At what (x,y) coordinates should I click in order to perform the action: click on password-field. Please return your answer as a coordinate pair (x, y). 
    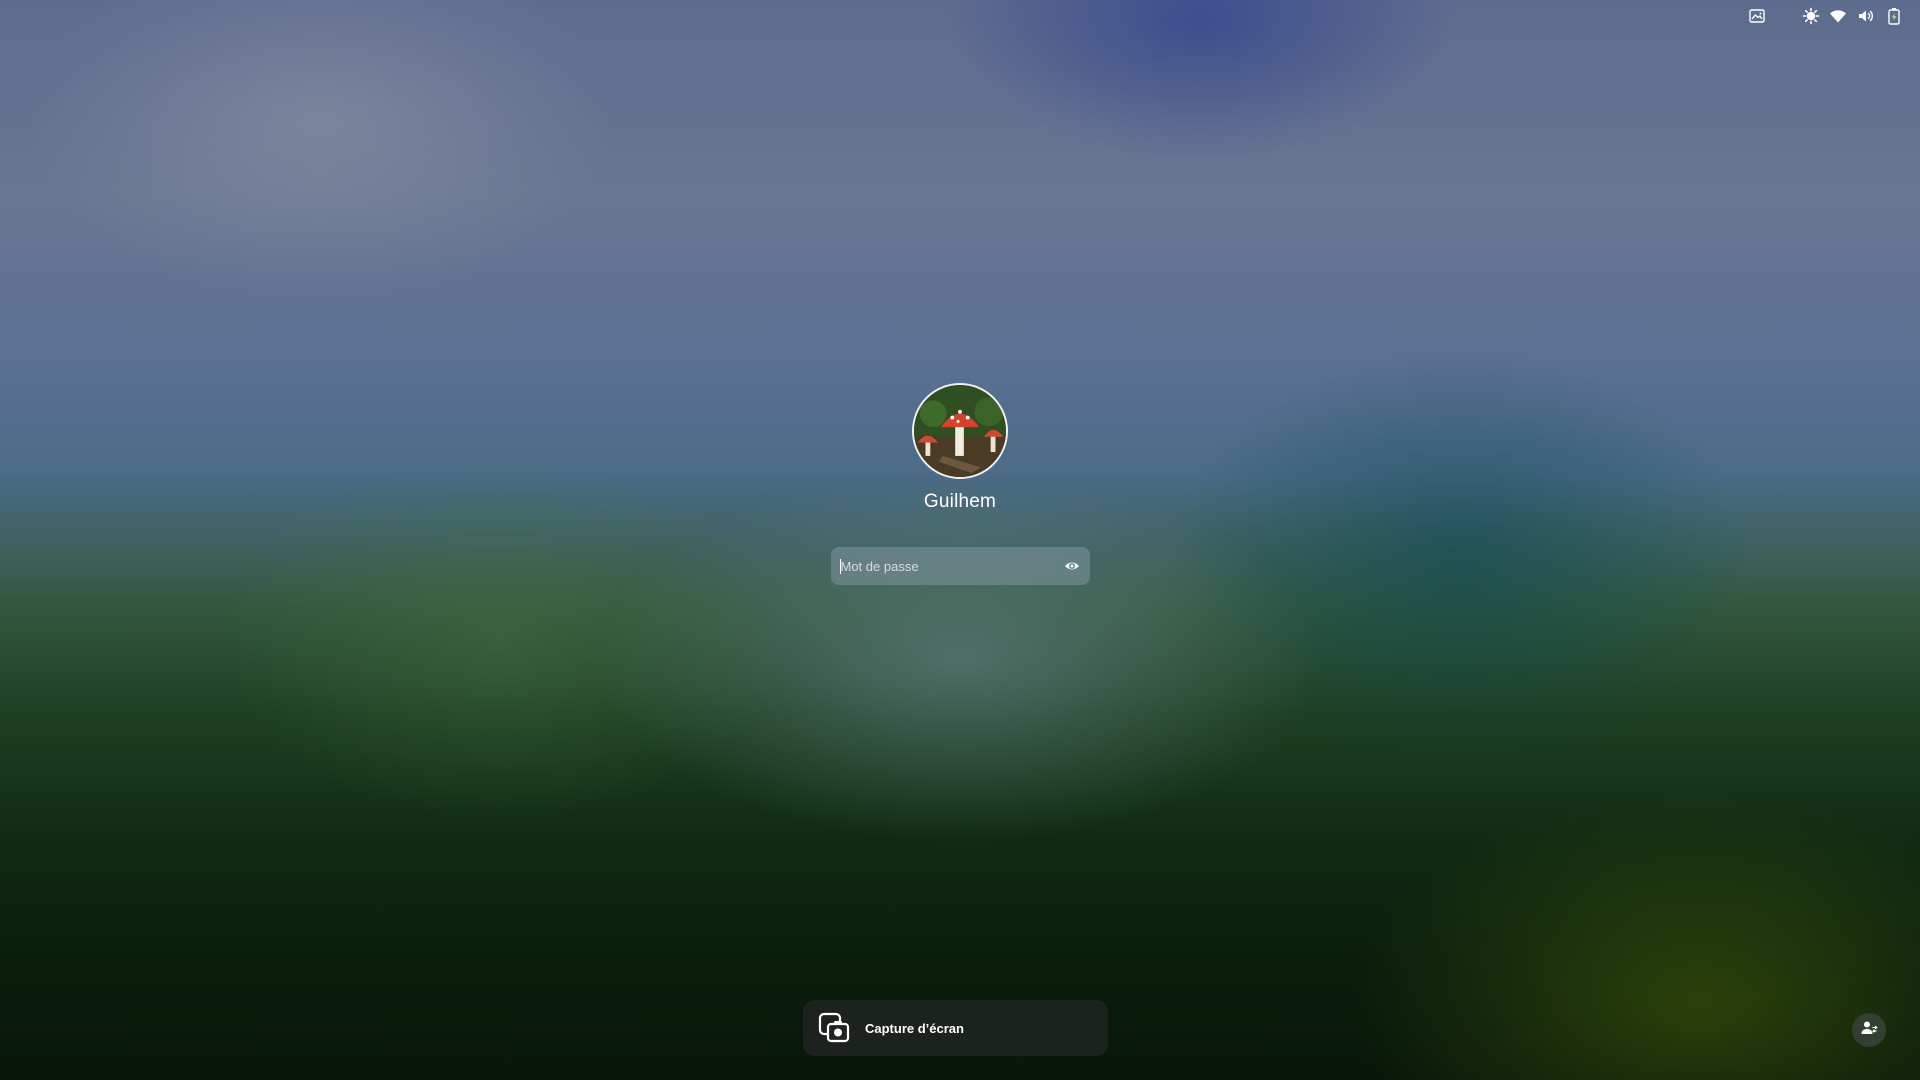
    Looking at the image, I should click on (960, 566).